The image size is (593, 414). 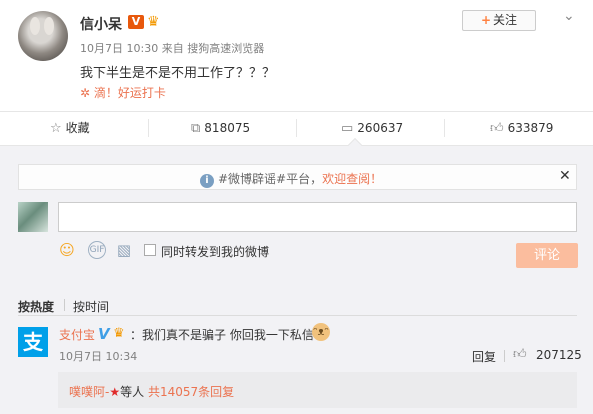 I want to click on checkin-link: ✲ 滴！好运打卡, so click(x=123, y=92).